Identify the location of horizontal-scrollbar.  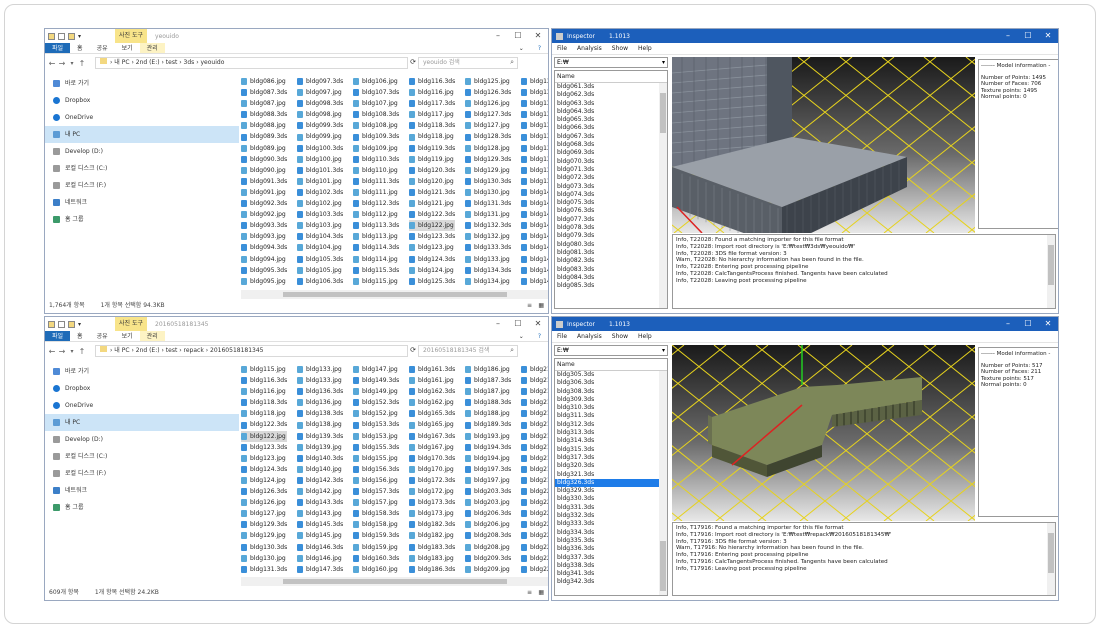
(394, 294).